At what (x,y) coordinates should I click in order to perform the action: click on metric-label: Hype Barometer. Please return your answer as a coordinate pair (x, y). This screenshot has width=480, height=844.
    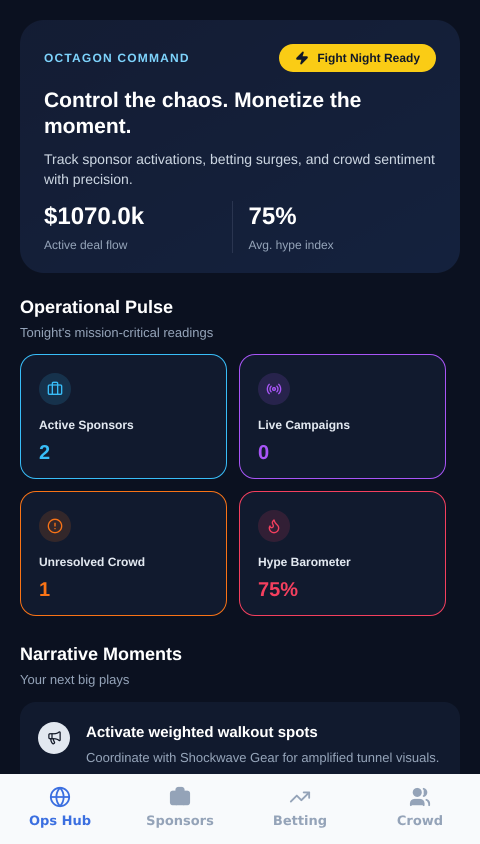
    Looking at the image, I should click on (305, 562).